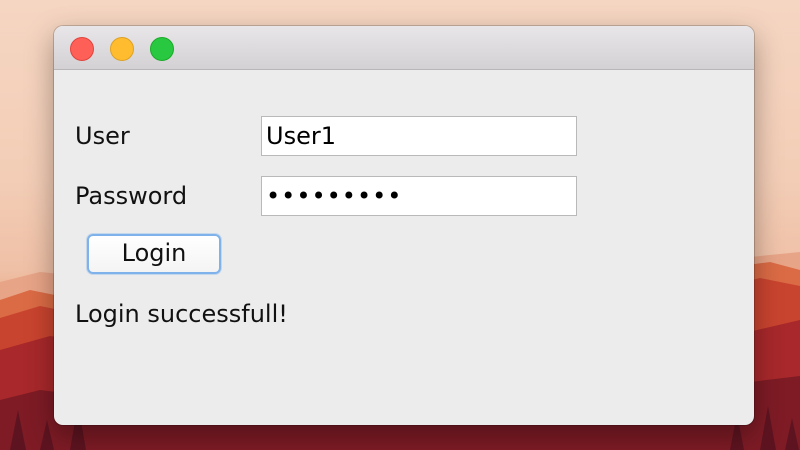 The image size is (800, 450). Describe the element at coordinates (404, 48) in the screenshot. I see `title-bar` at that location.